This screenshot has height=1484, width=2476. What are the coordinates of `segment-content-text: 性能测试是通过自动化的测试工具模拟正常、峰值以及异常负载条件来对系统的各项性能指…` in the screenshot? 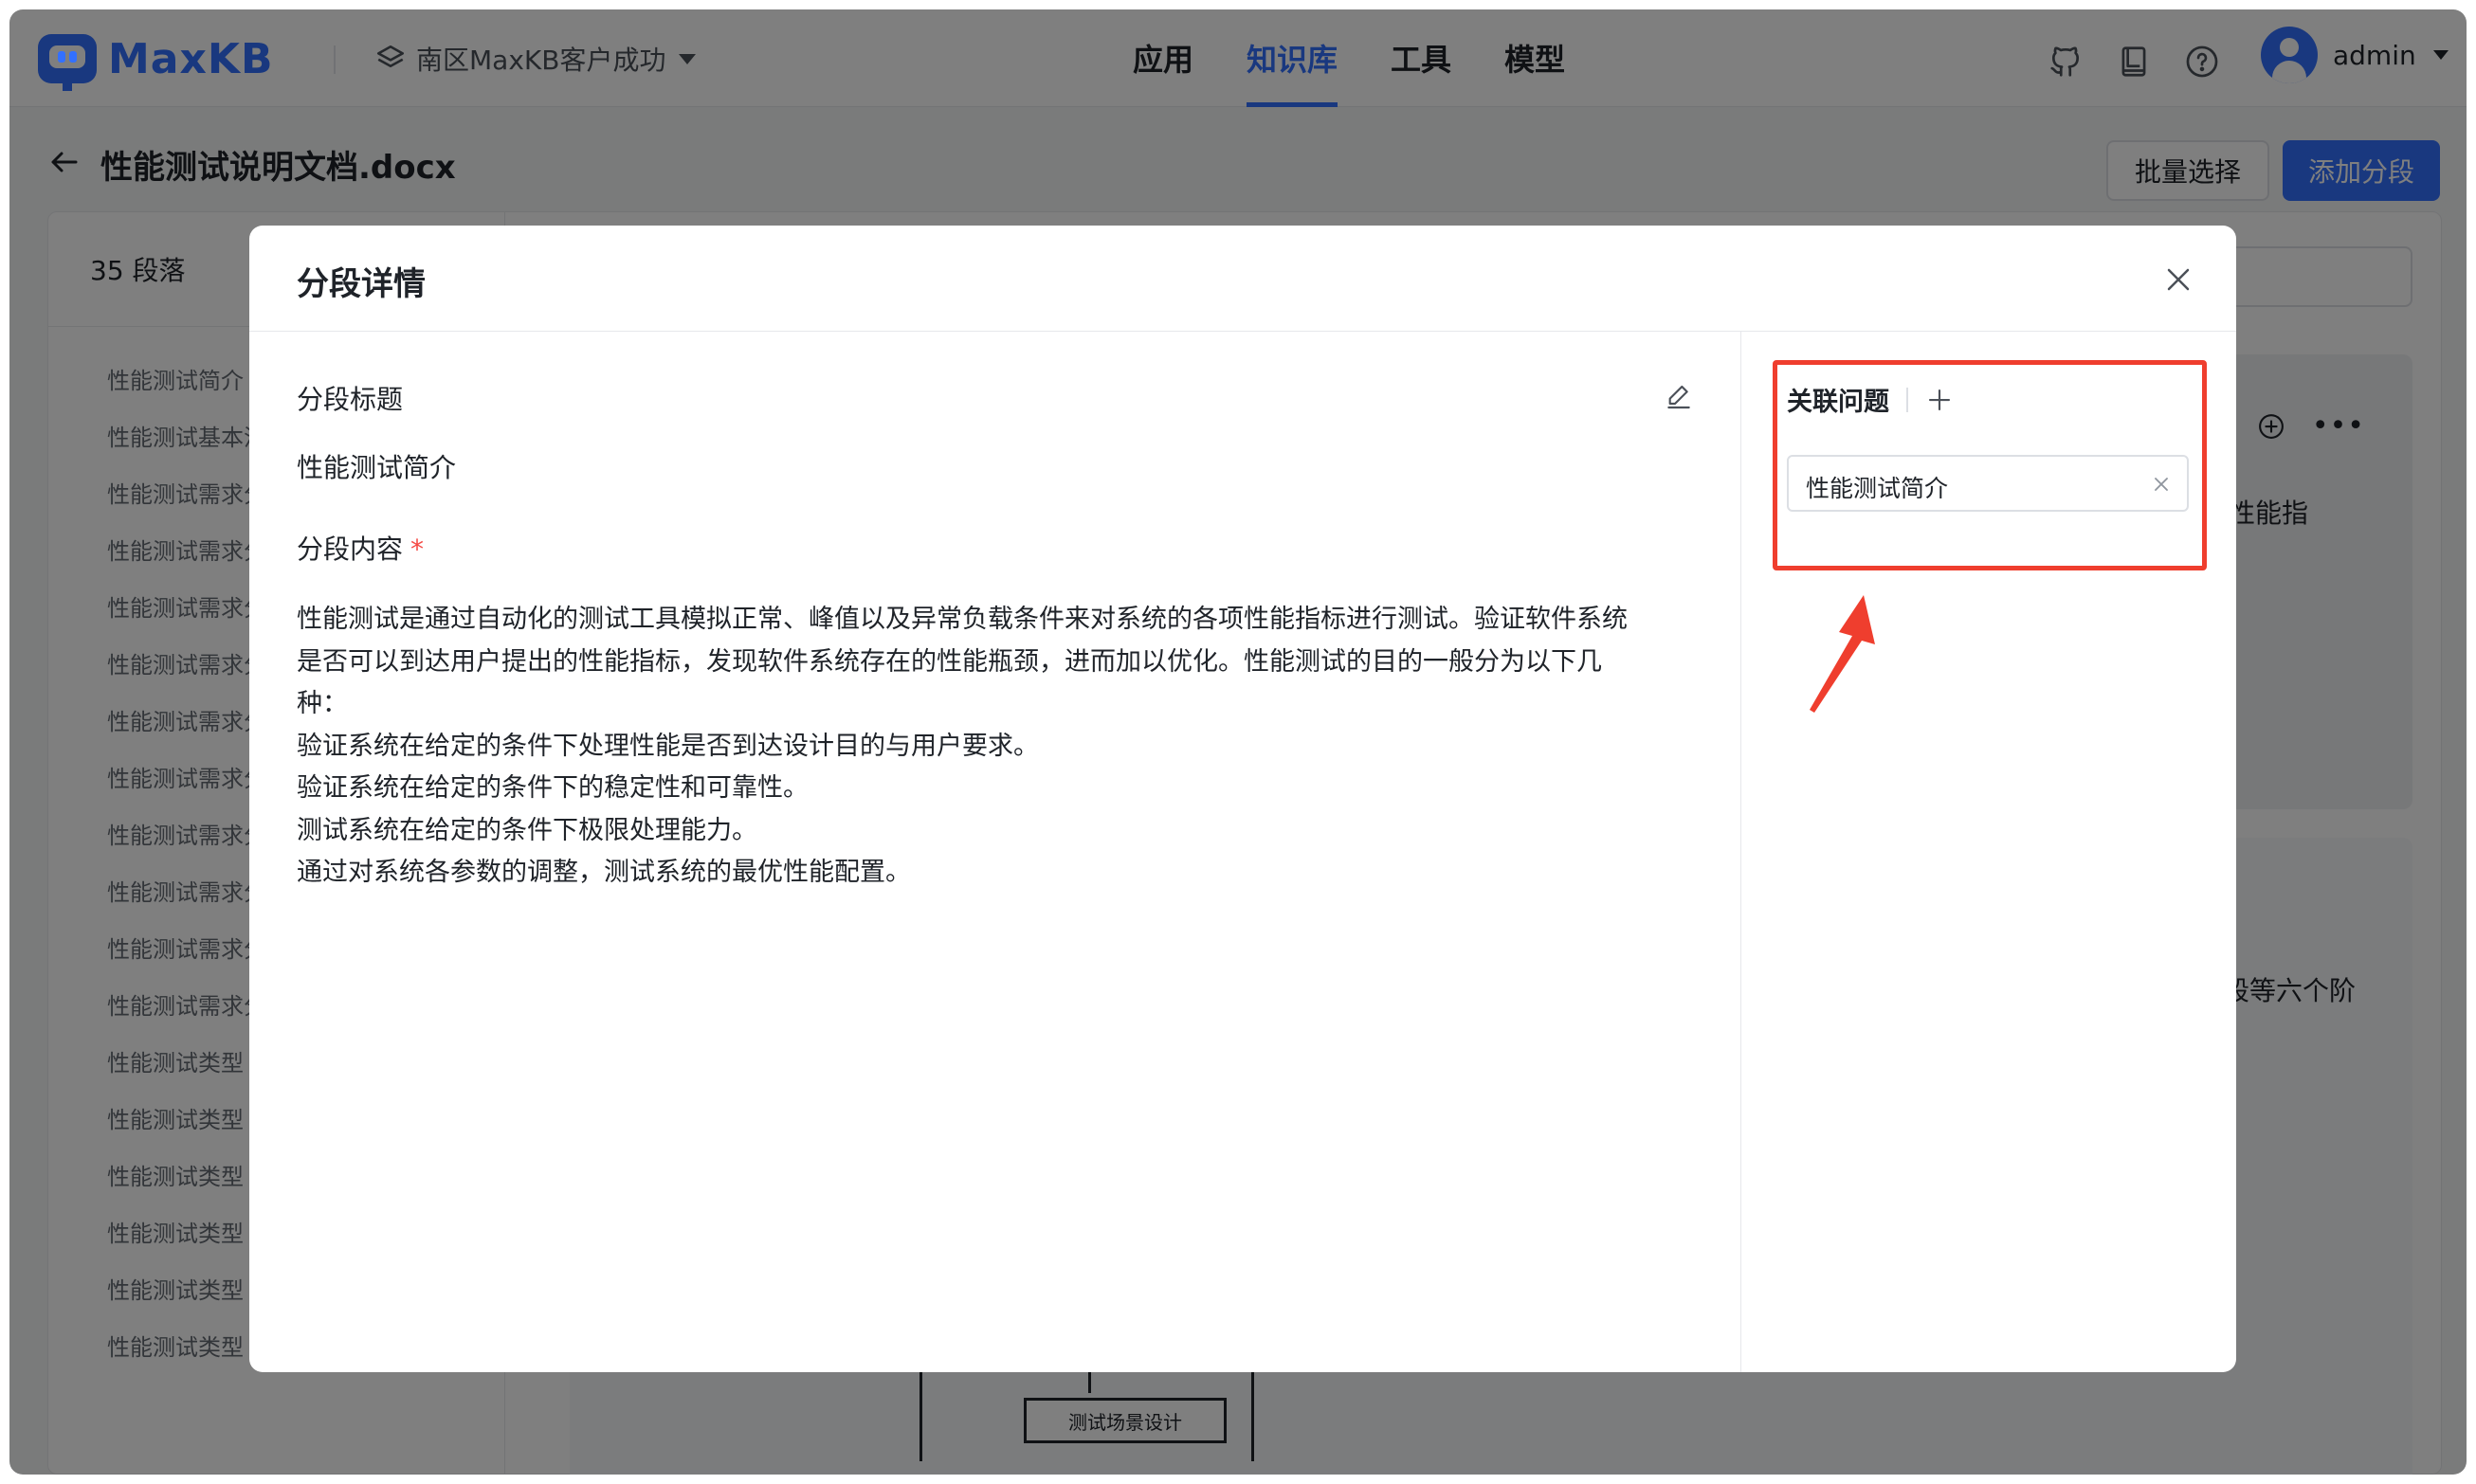 It's located at (989, 747).